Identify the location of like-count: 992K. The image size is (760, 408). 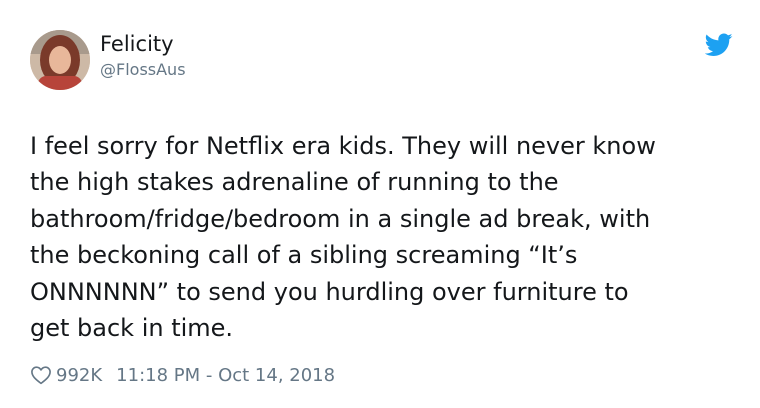
(79, 375).